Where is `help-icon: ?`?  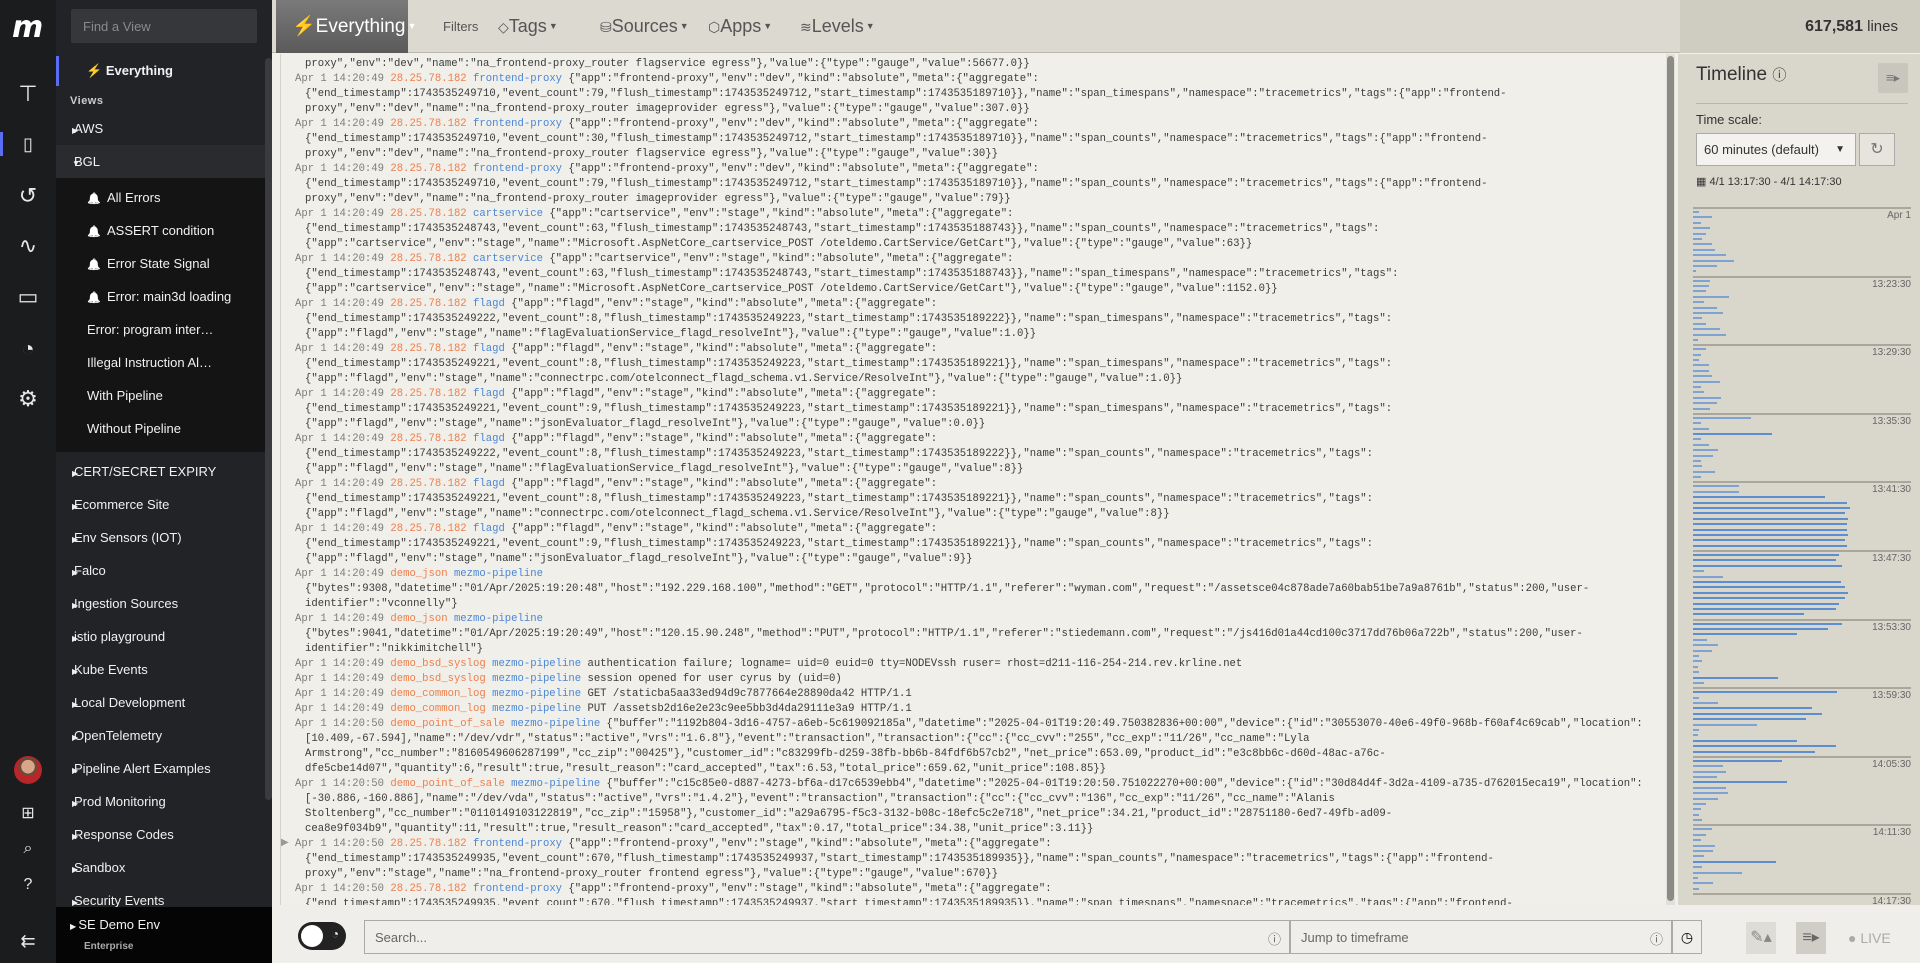 help-icon: ? is located at coordinates (28, 885).